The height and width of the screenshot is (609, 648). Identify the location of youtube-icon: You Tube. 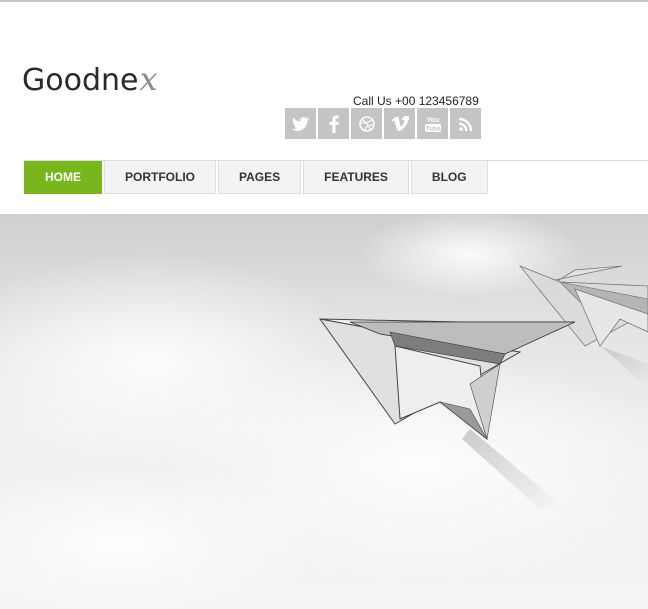
(432, 124).